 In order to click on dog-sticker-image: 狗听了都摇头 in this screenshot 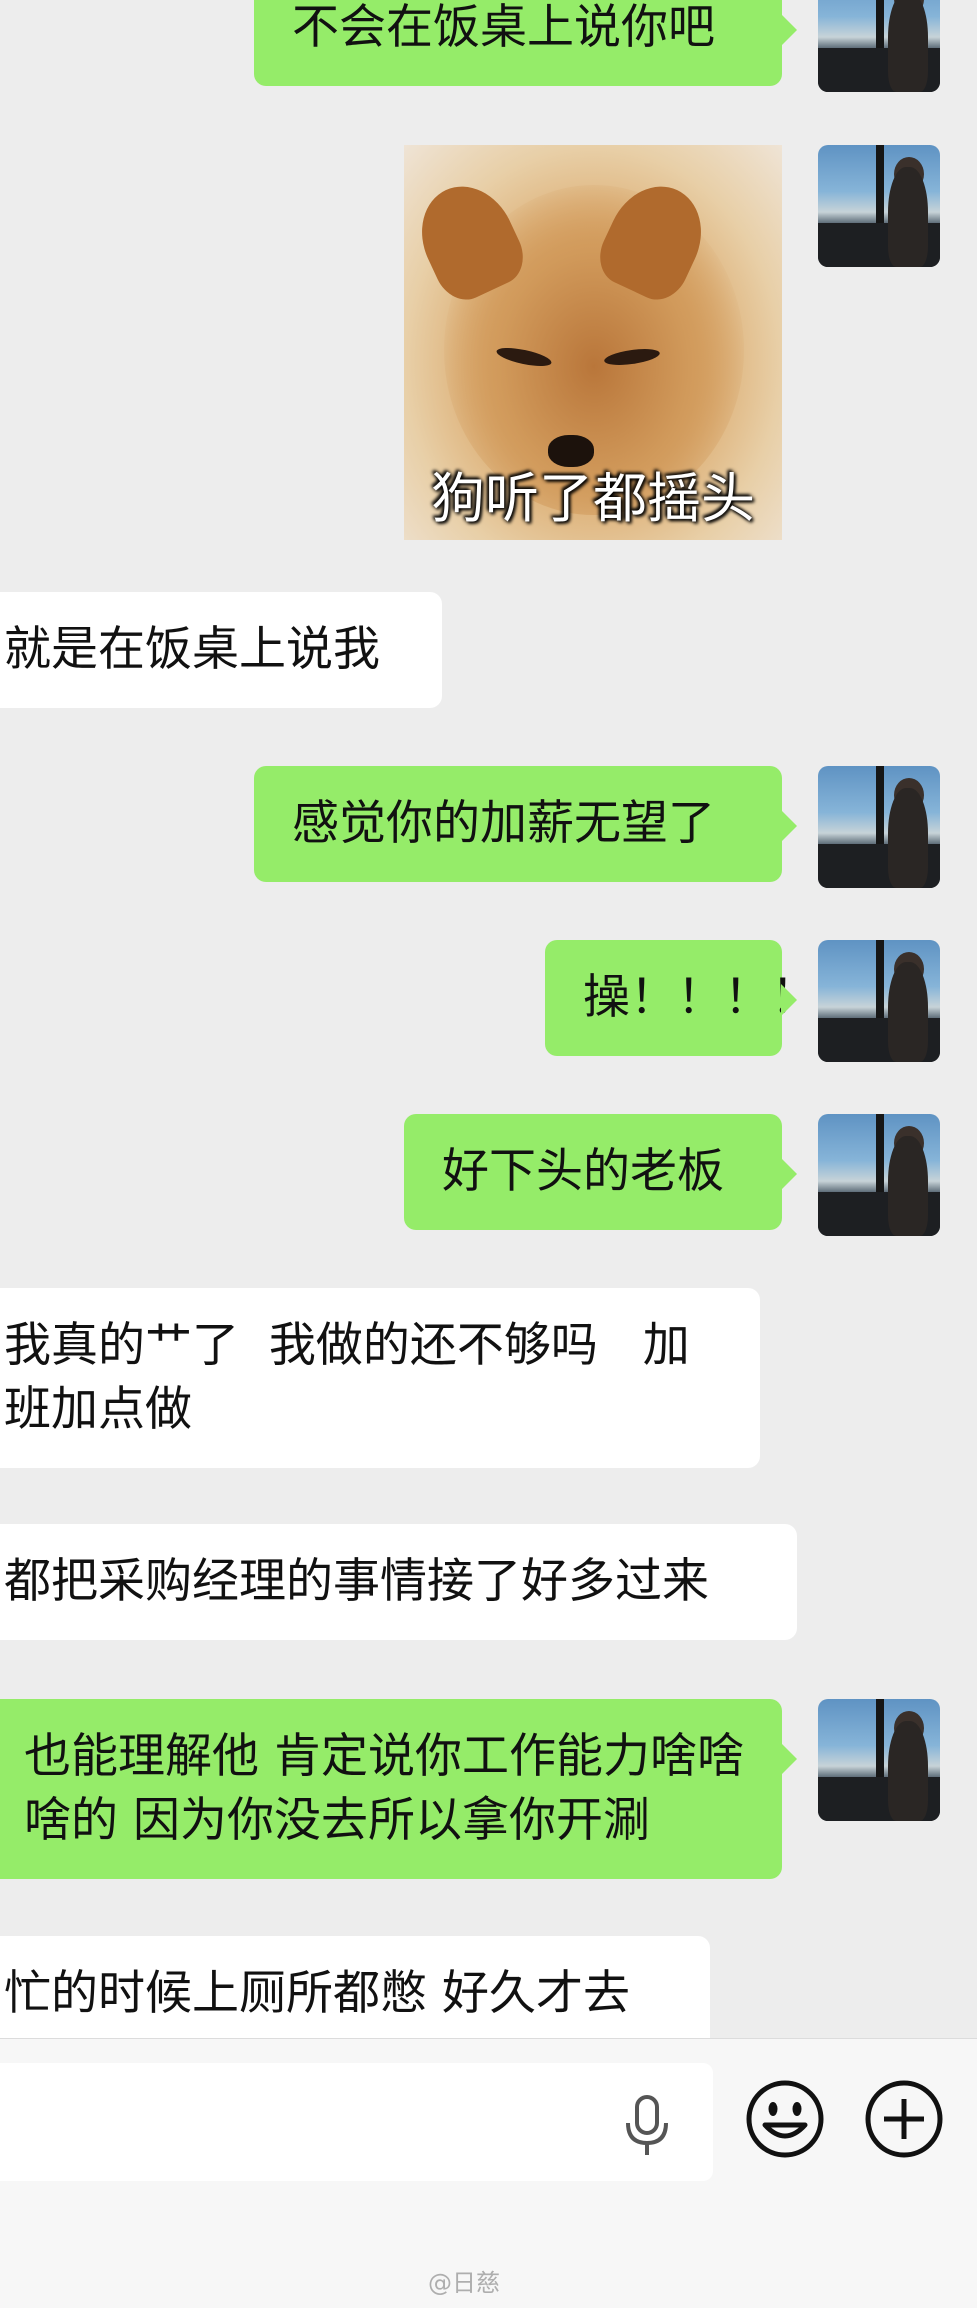, I will do `click(593, 342)`.